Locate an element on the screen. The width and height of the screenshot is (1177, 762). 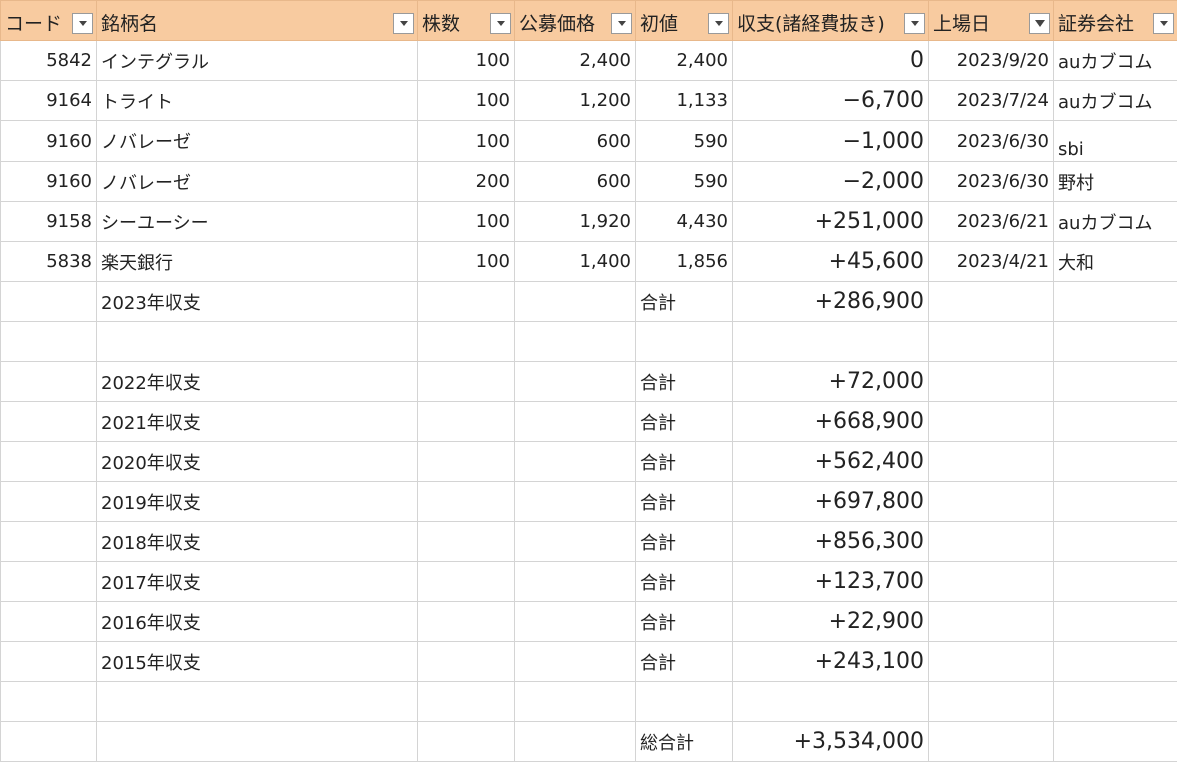
cell-shares: 200 is located at coordinates (466, 182).